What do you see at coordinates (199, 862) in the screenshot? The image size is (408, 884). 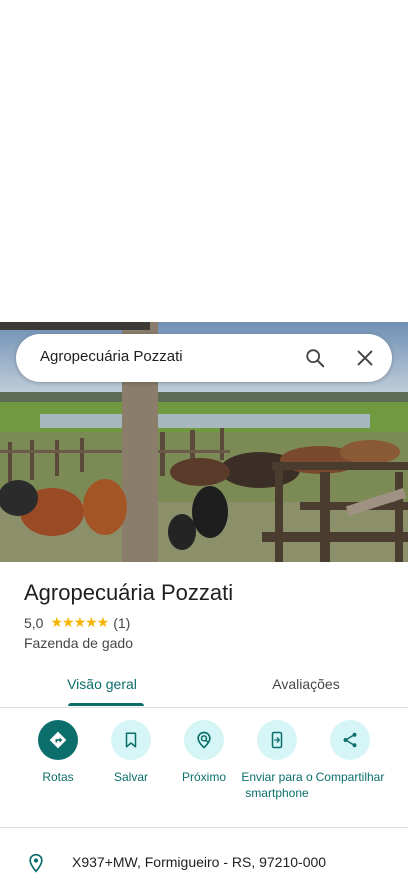 I see `address-text: X937+MW, Formigueiro - RS, 97210-000` at bounding box center [199, 862].